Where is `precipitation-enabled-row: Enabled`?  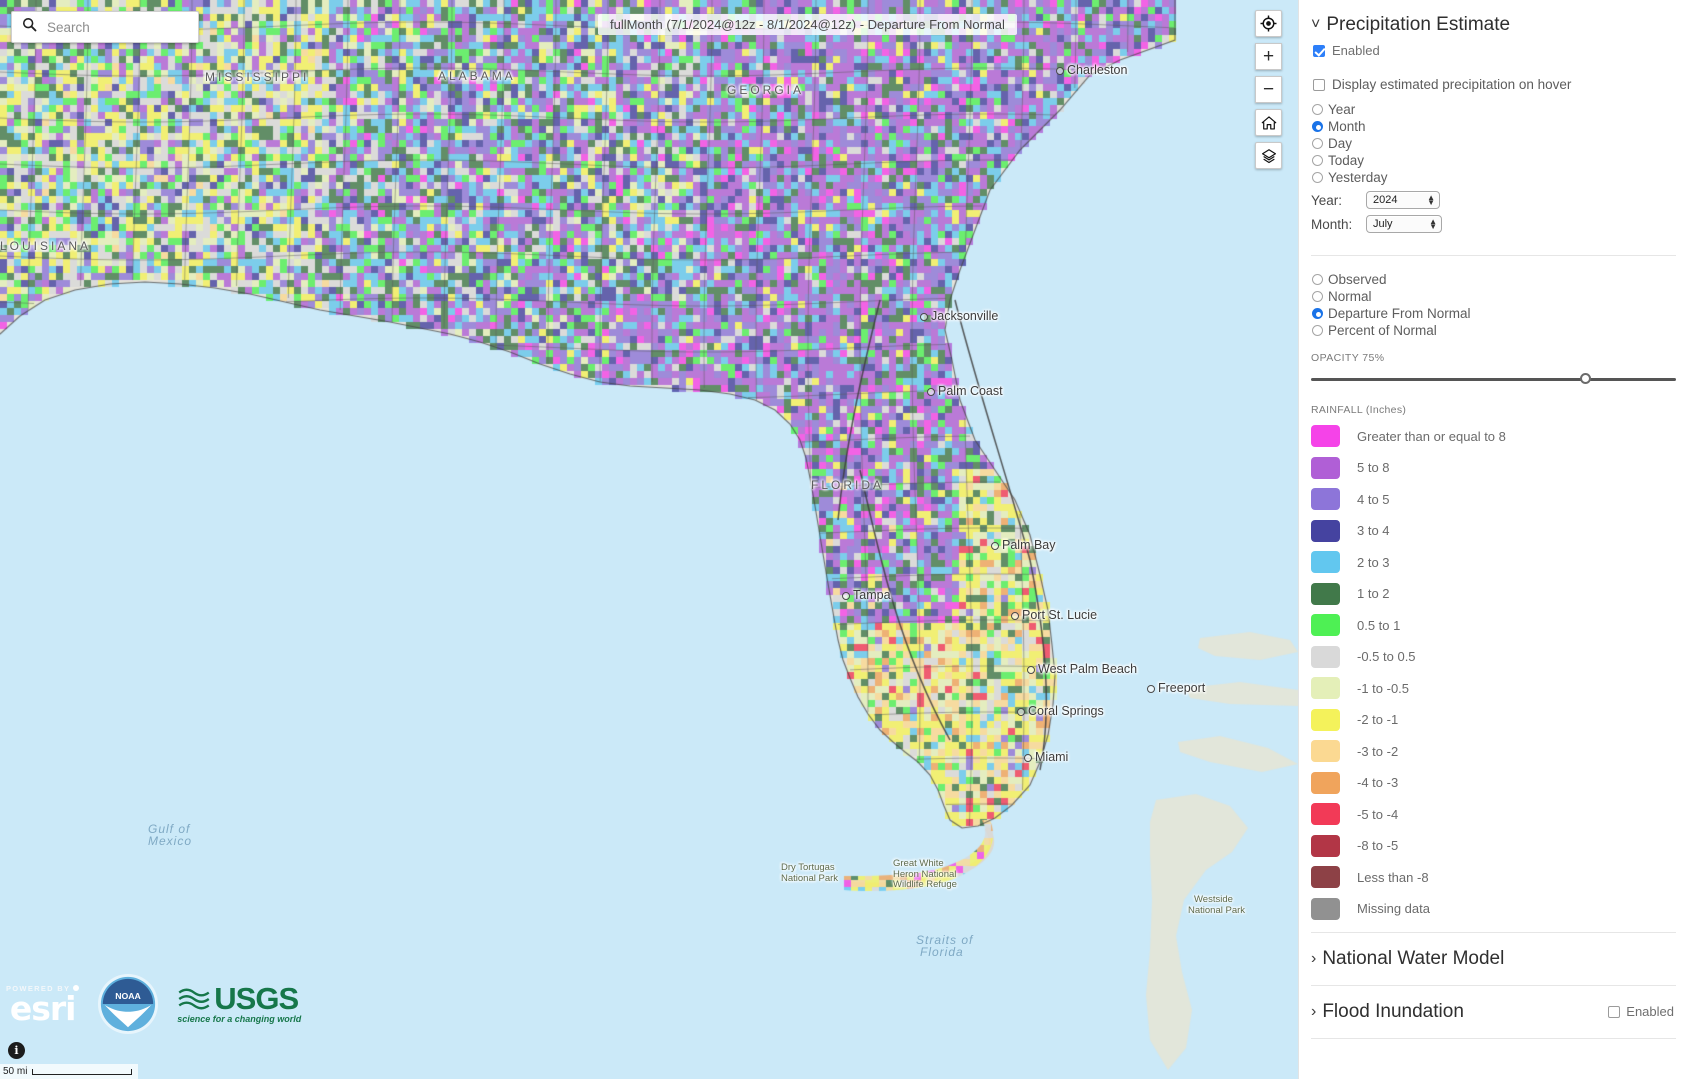
precipitation-enabled-row: Enabled is located at coordinates (1494, 50).